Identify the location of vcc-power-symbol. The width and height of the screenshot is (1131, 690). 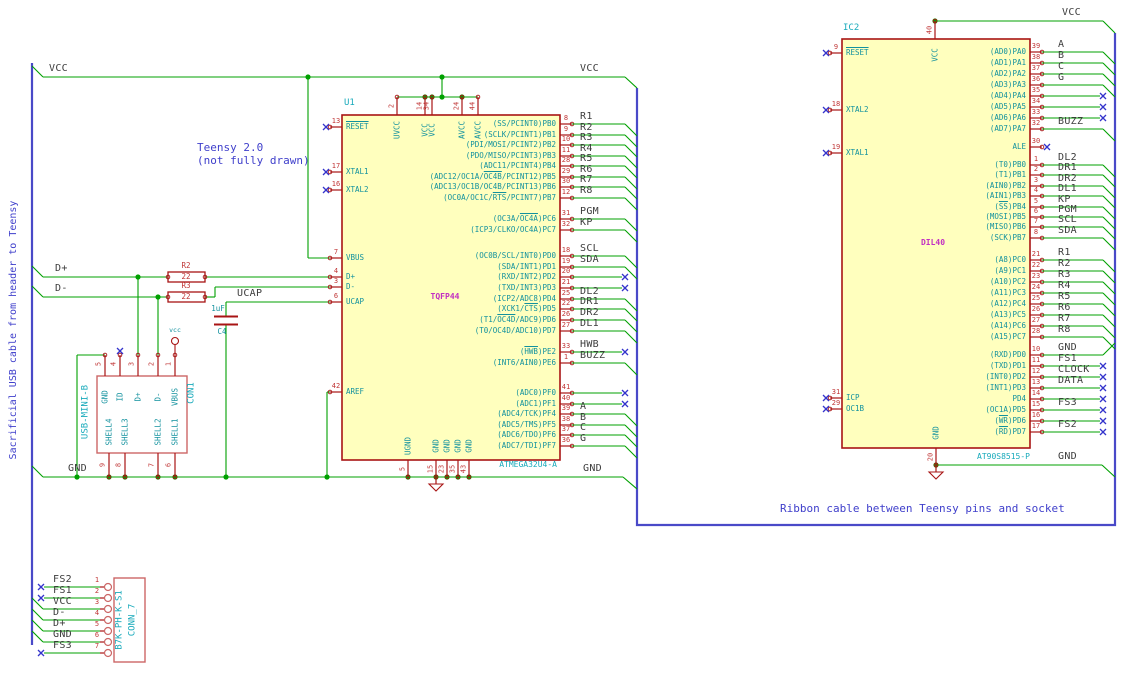
(175, 341).